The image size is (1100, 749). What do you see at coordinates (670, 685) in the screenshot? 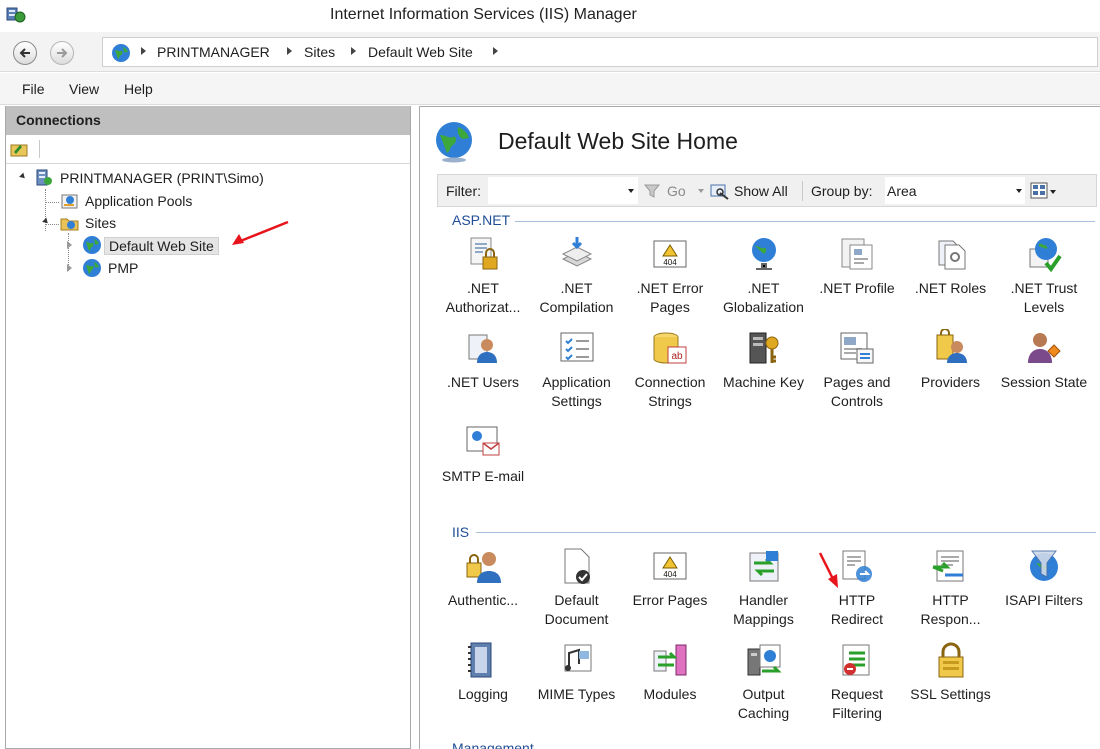
I see `feature-modules: Modules` at bounding box center [670, 685].